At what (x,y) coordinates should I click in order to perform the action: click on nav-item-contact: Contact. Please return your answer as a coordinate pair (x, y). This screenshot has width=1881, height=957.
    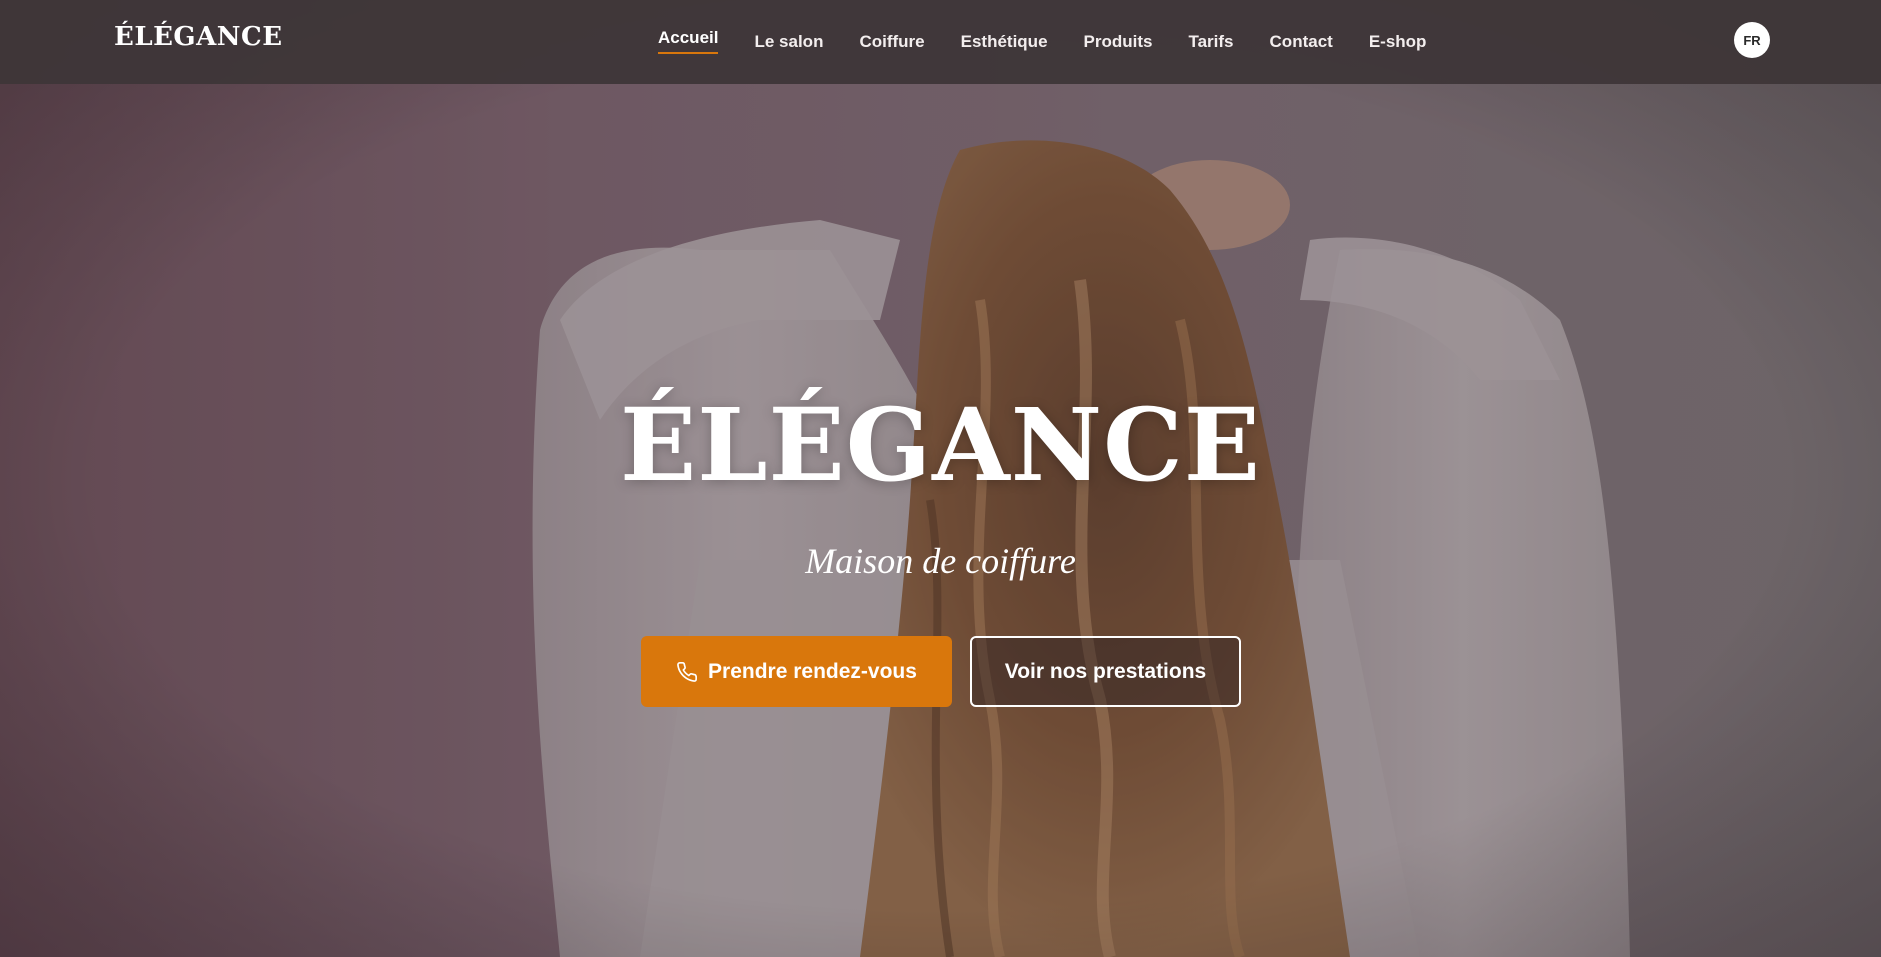
    Looking at the image, I should click on (1301, 42).